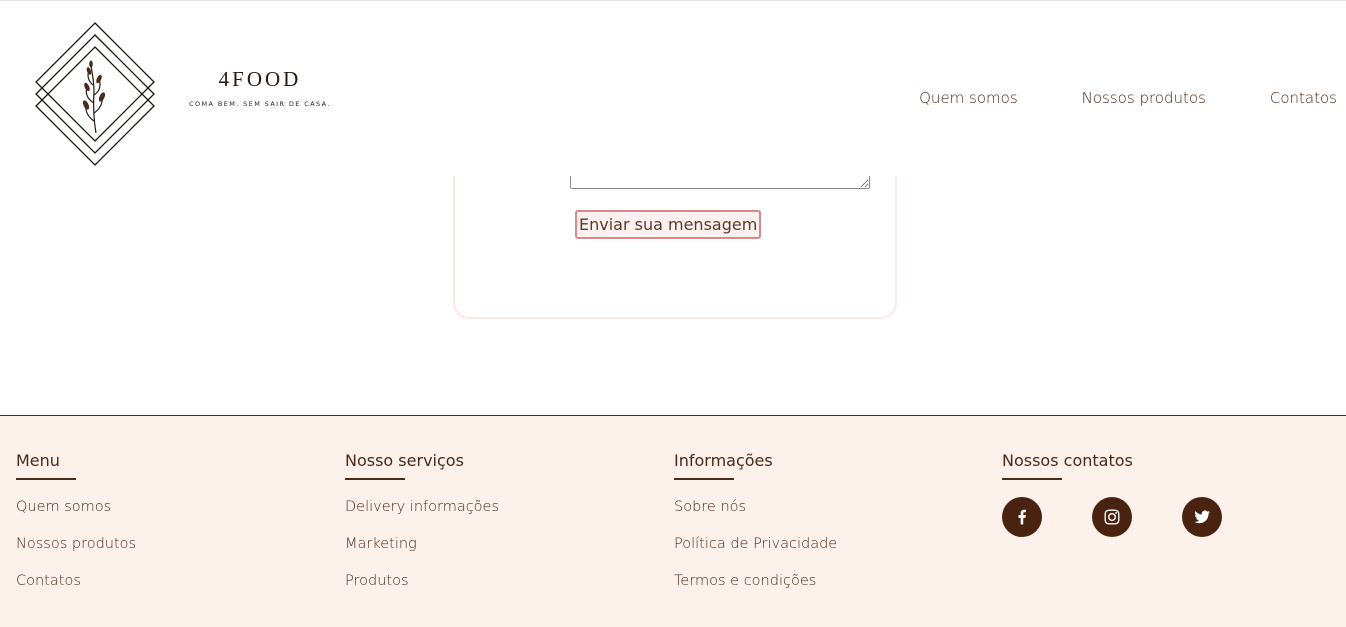  Describe the element at coordinates (76, 554) in the screenshot. I see `footer-link-nossos-produtos: Nossos produtos` at that location.